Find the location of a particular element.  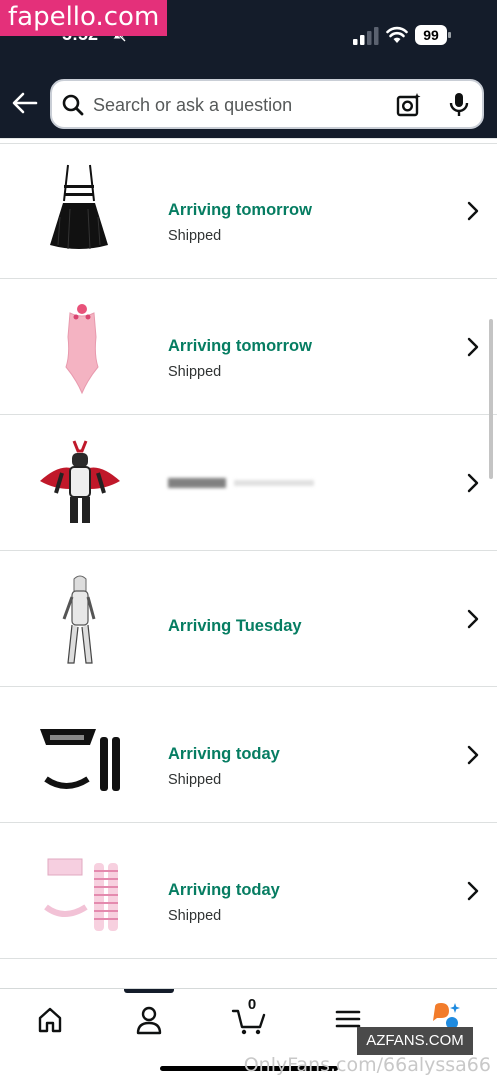

battery-level: 99 is located at coordinates (431, 35).